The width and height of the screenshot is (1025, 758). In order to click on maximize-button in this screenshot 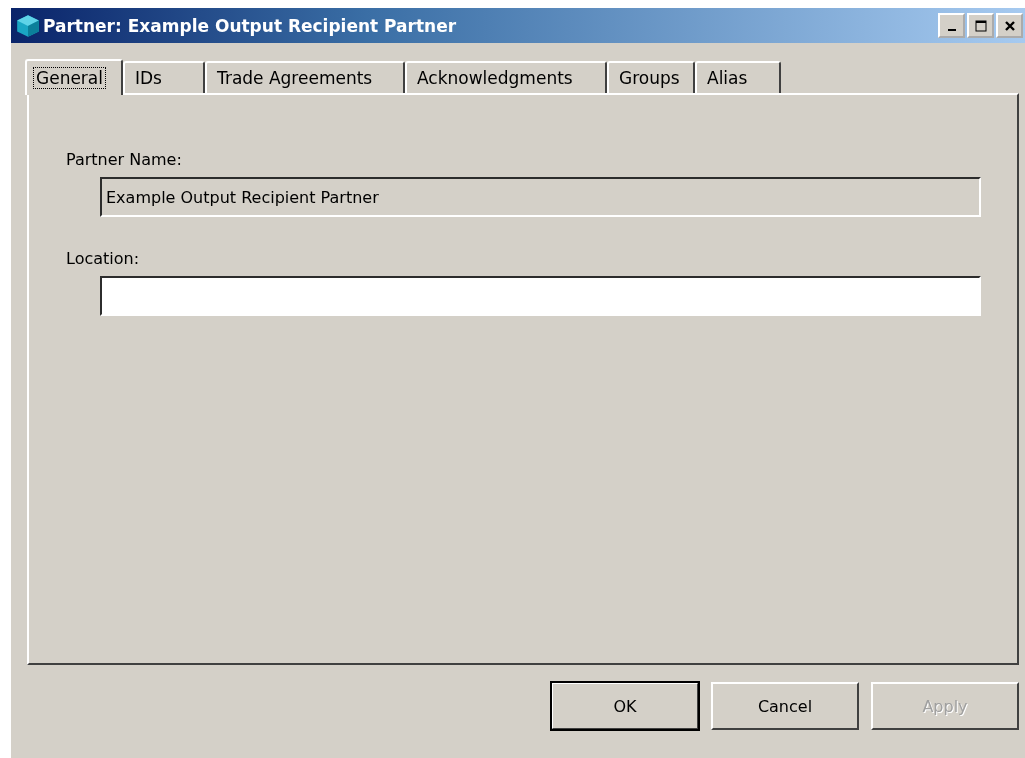, I will do `click(980, 25)`.